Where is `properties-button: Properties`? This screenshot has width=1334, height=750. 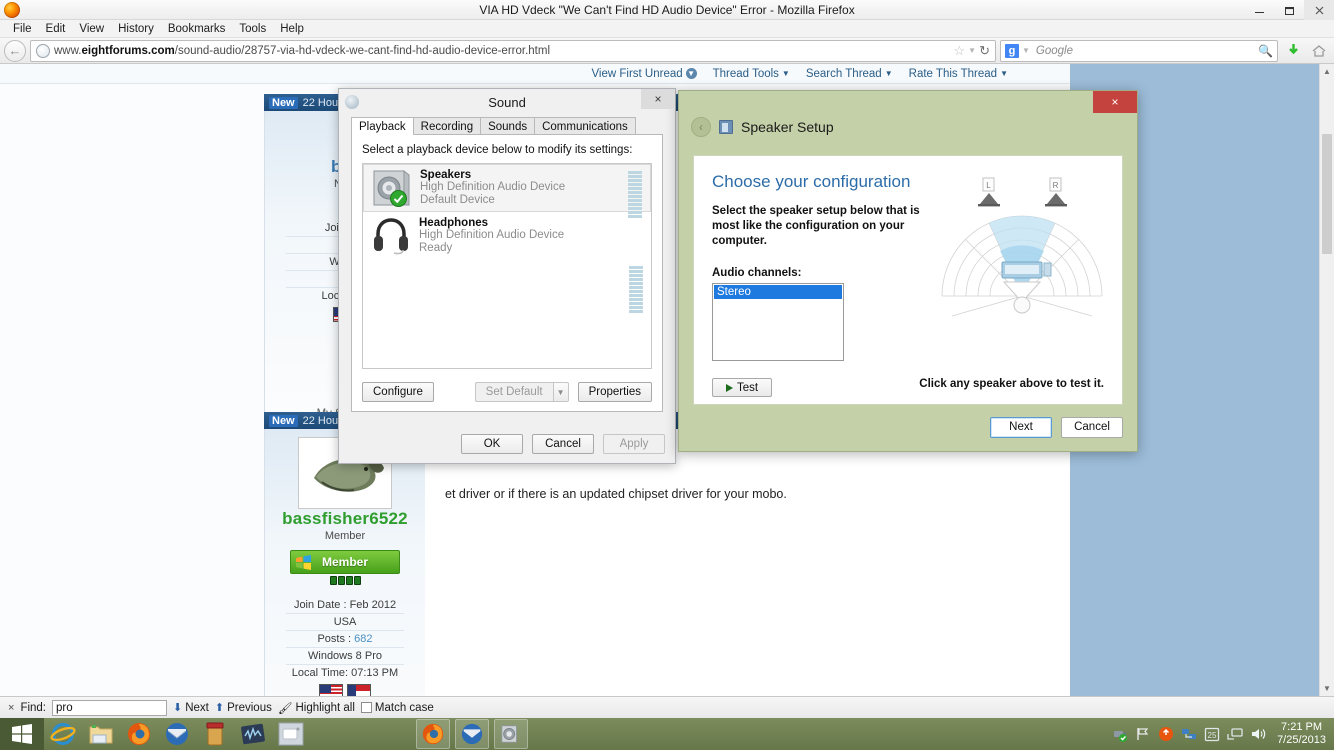 properties-button: Properties is located at coordinates (614, 392).